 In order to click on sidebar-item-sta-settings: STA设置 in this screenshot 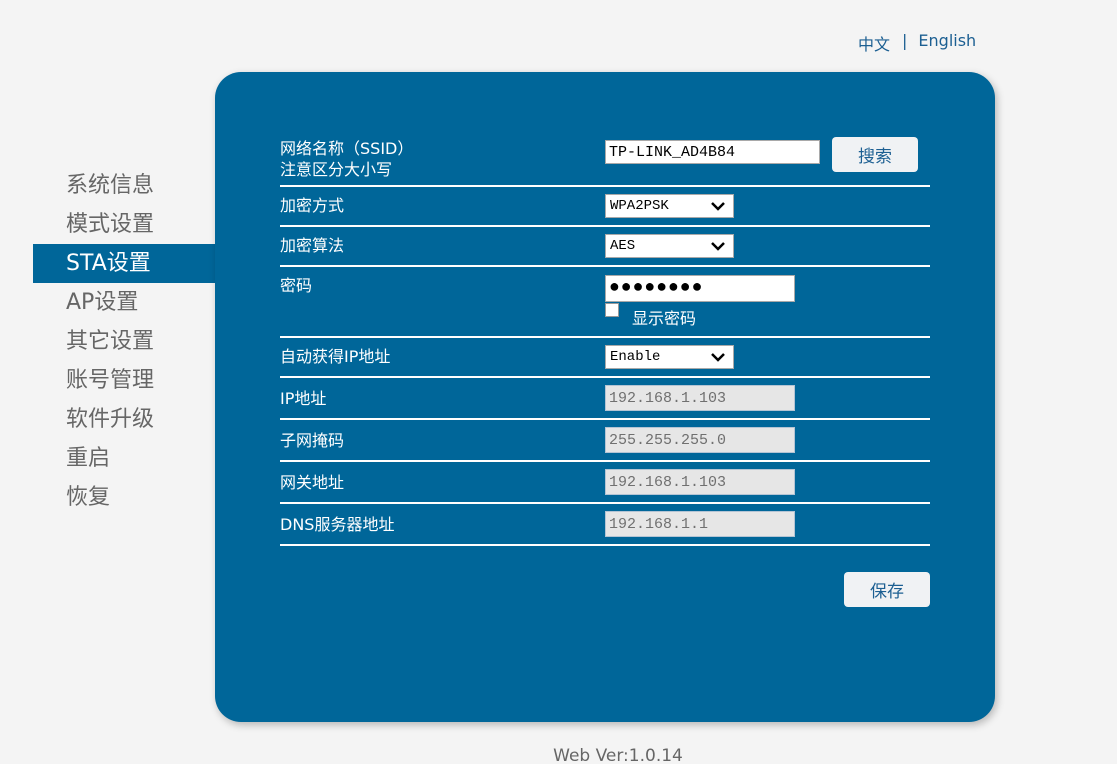, I will do `click(124, 263)`.